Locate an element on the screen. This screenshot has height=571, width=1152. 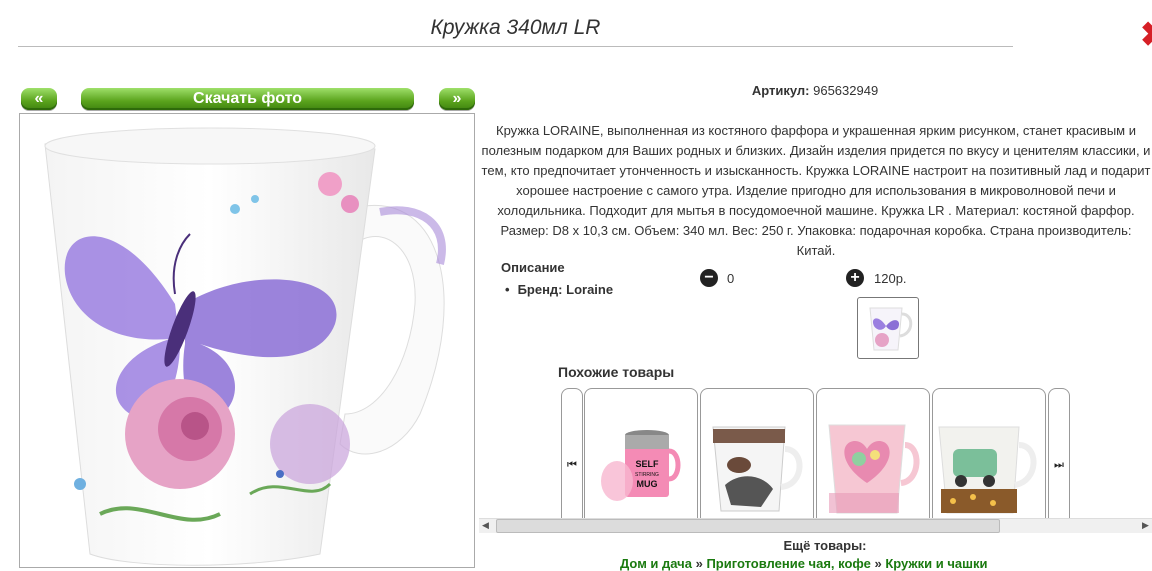
skip-forward-icon: ⏭ is located at coordinates (1059, 465).